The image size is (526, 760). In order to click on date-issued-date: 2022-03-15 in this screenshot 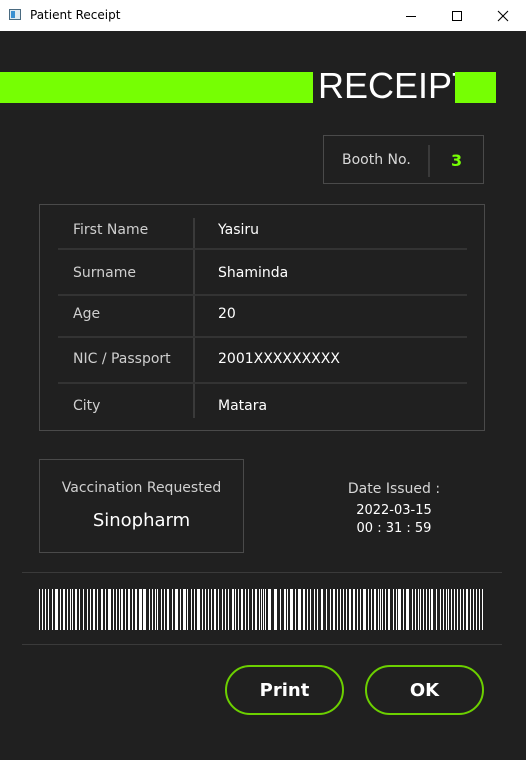, I will do `click(394, 510)`.